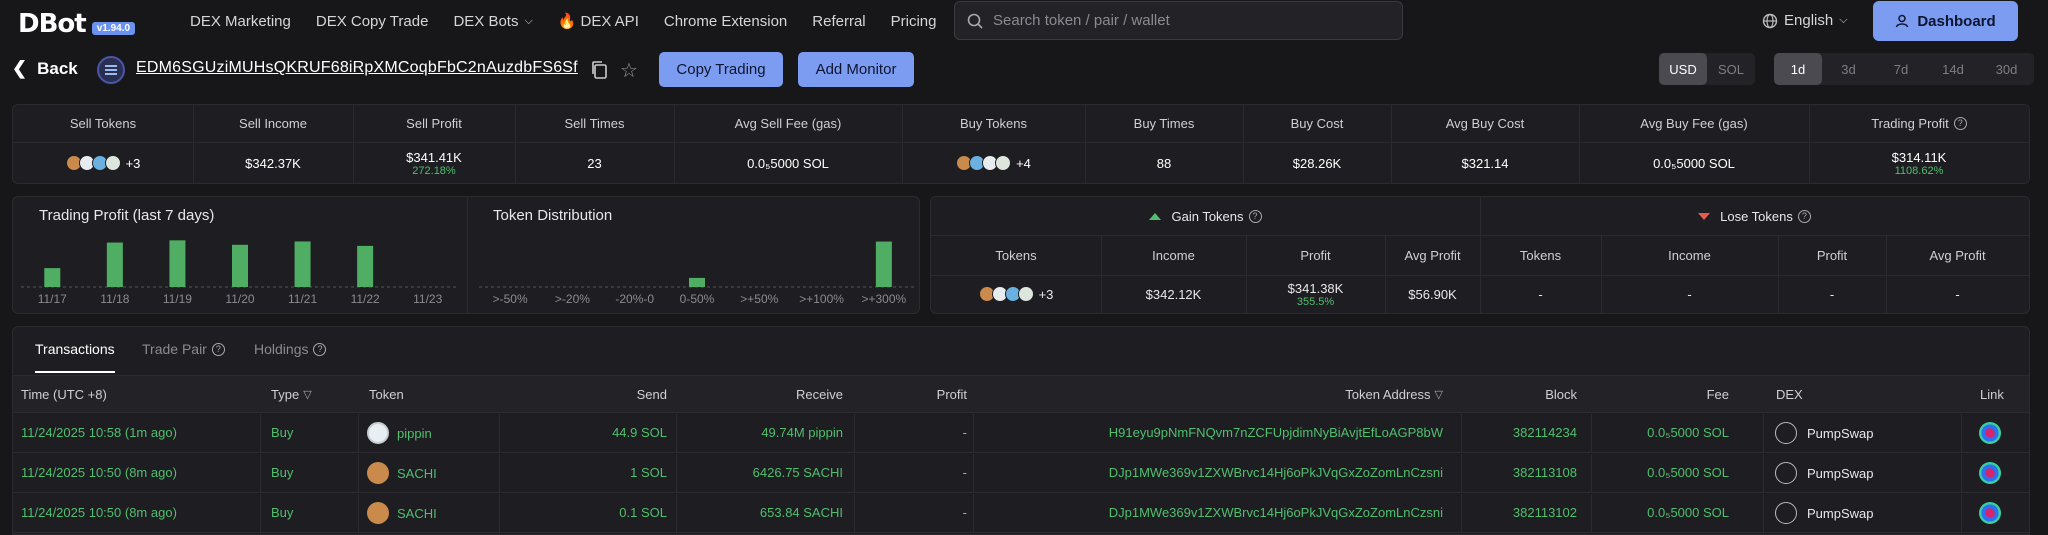 The image size is (2048, 535). I want to click on triangle-up-icon, so click(1155, 216).